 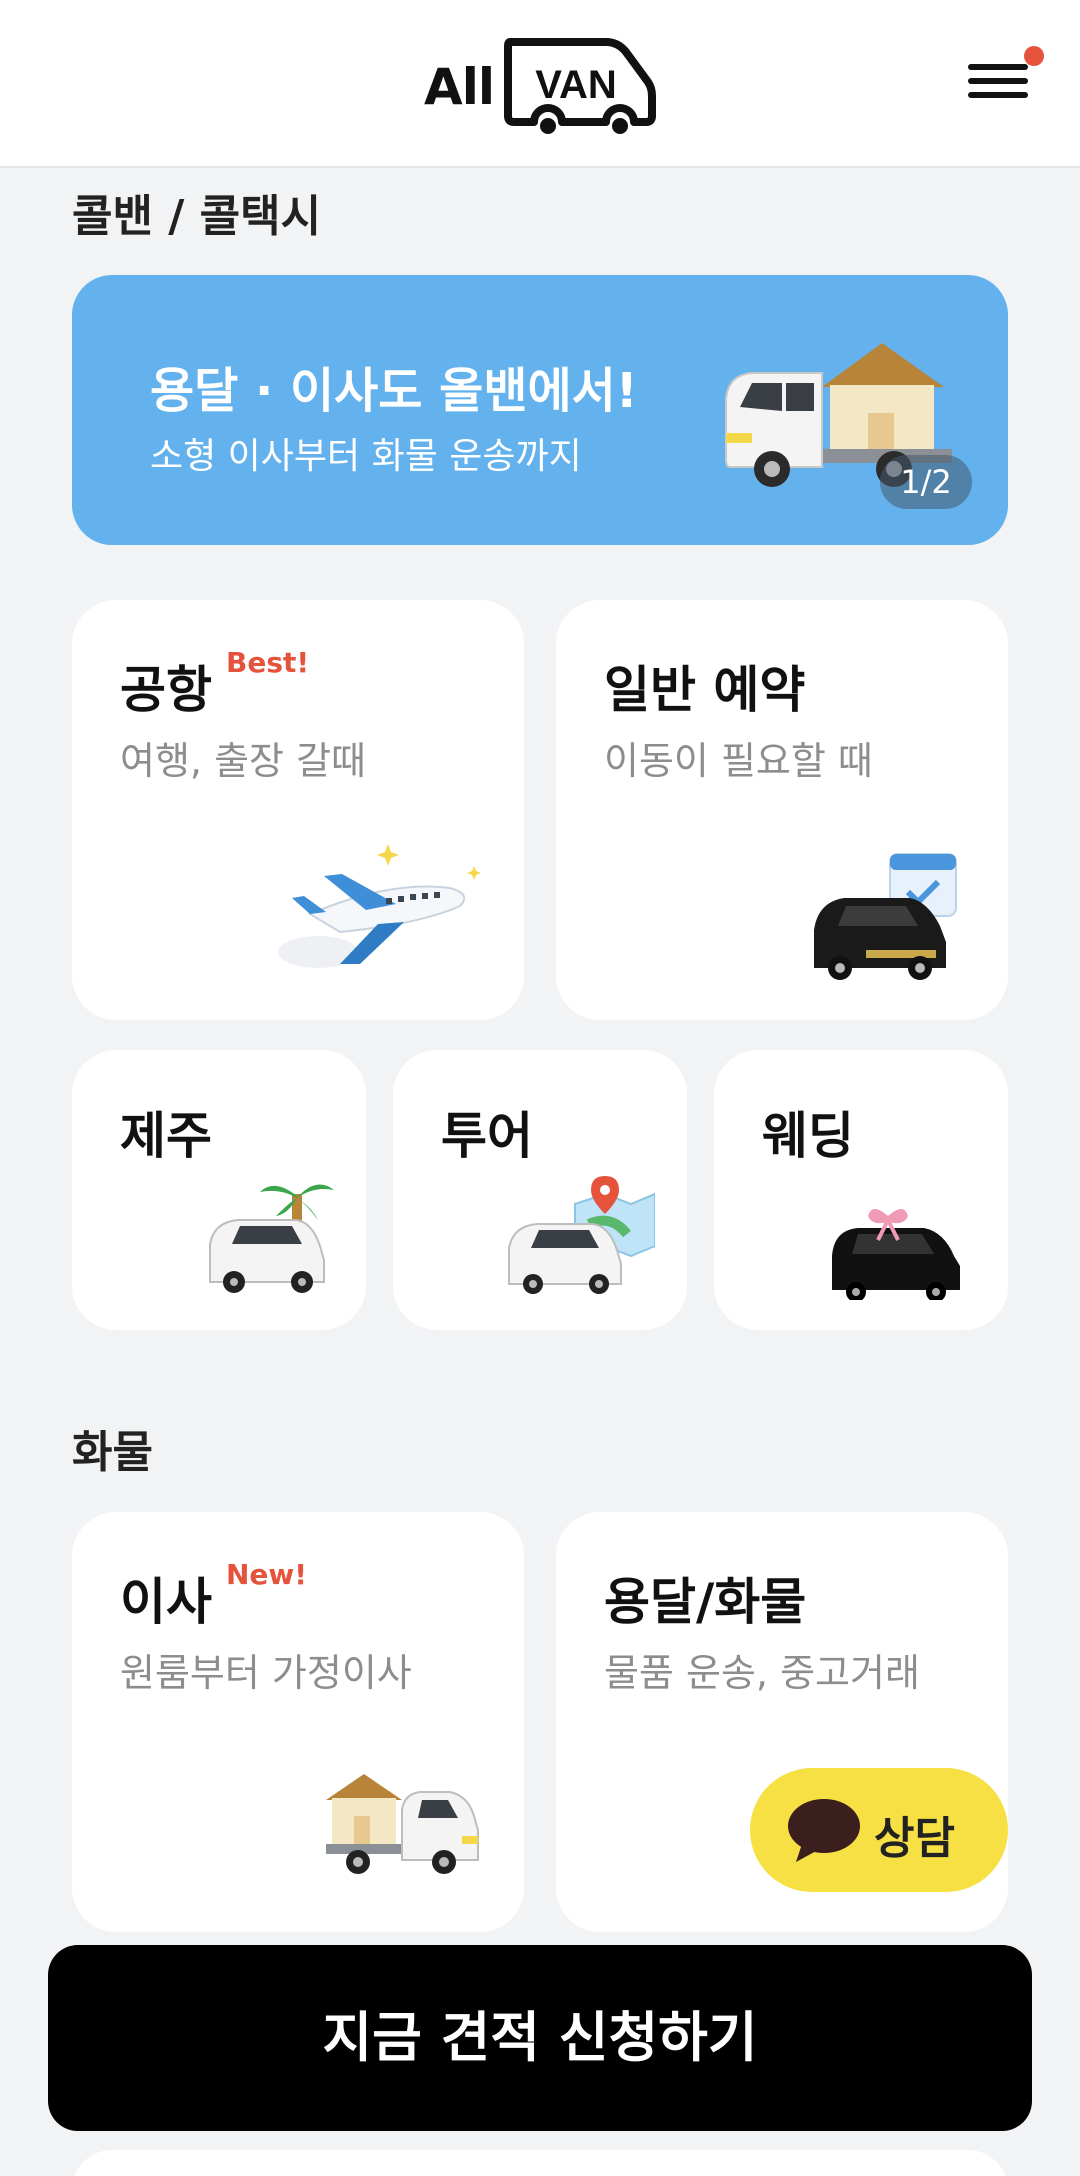 I want to click on chat-consult-button: 상담, so click(x=879, y=1830).